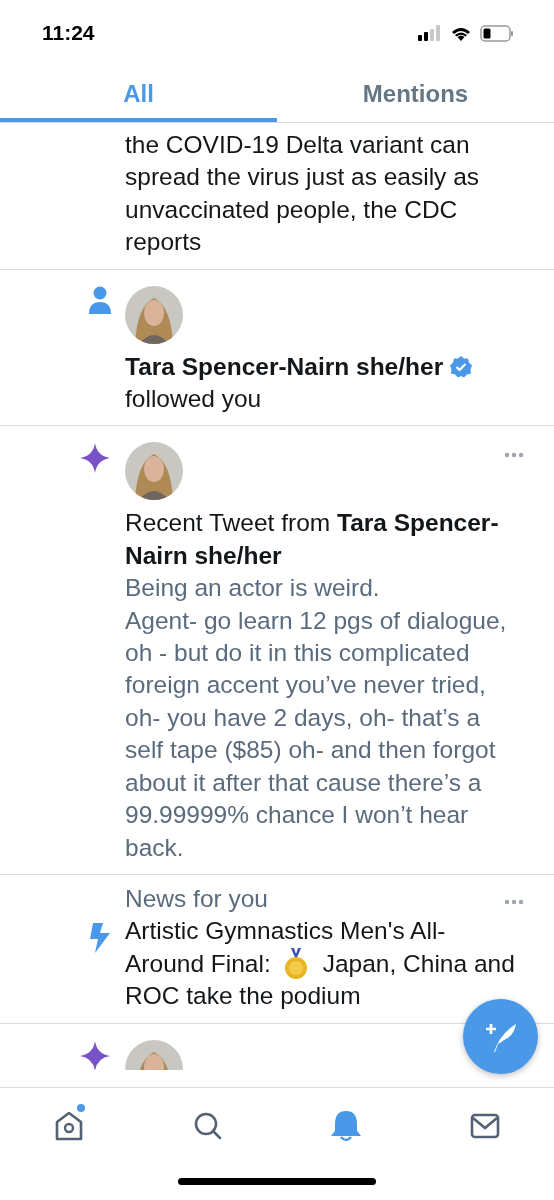 This screenshot has width=554, height=1200. Describe the element at coordinates (418, 964) in the screenshot. I see `news-headline: Japan, China and` at that location.